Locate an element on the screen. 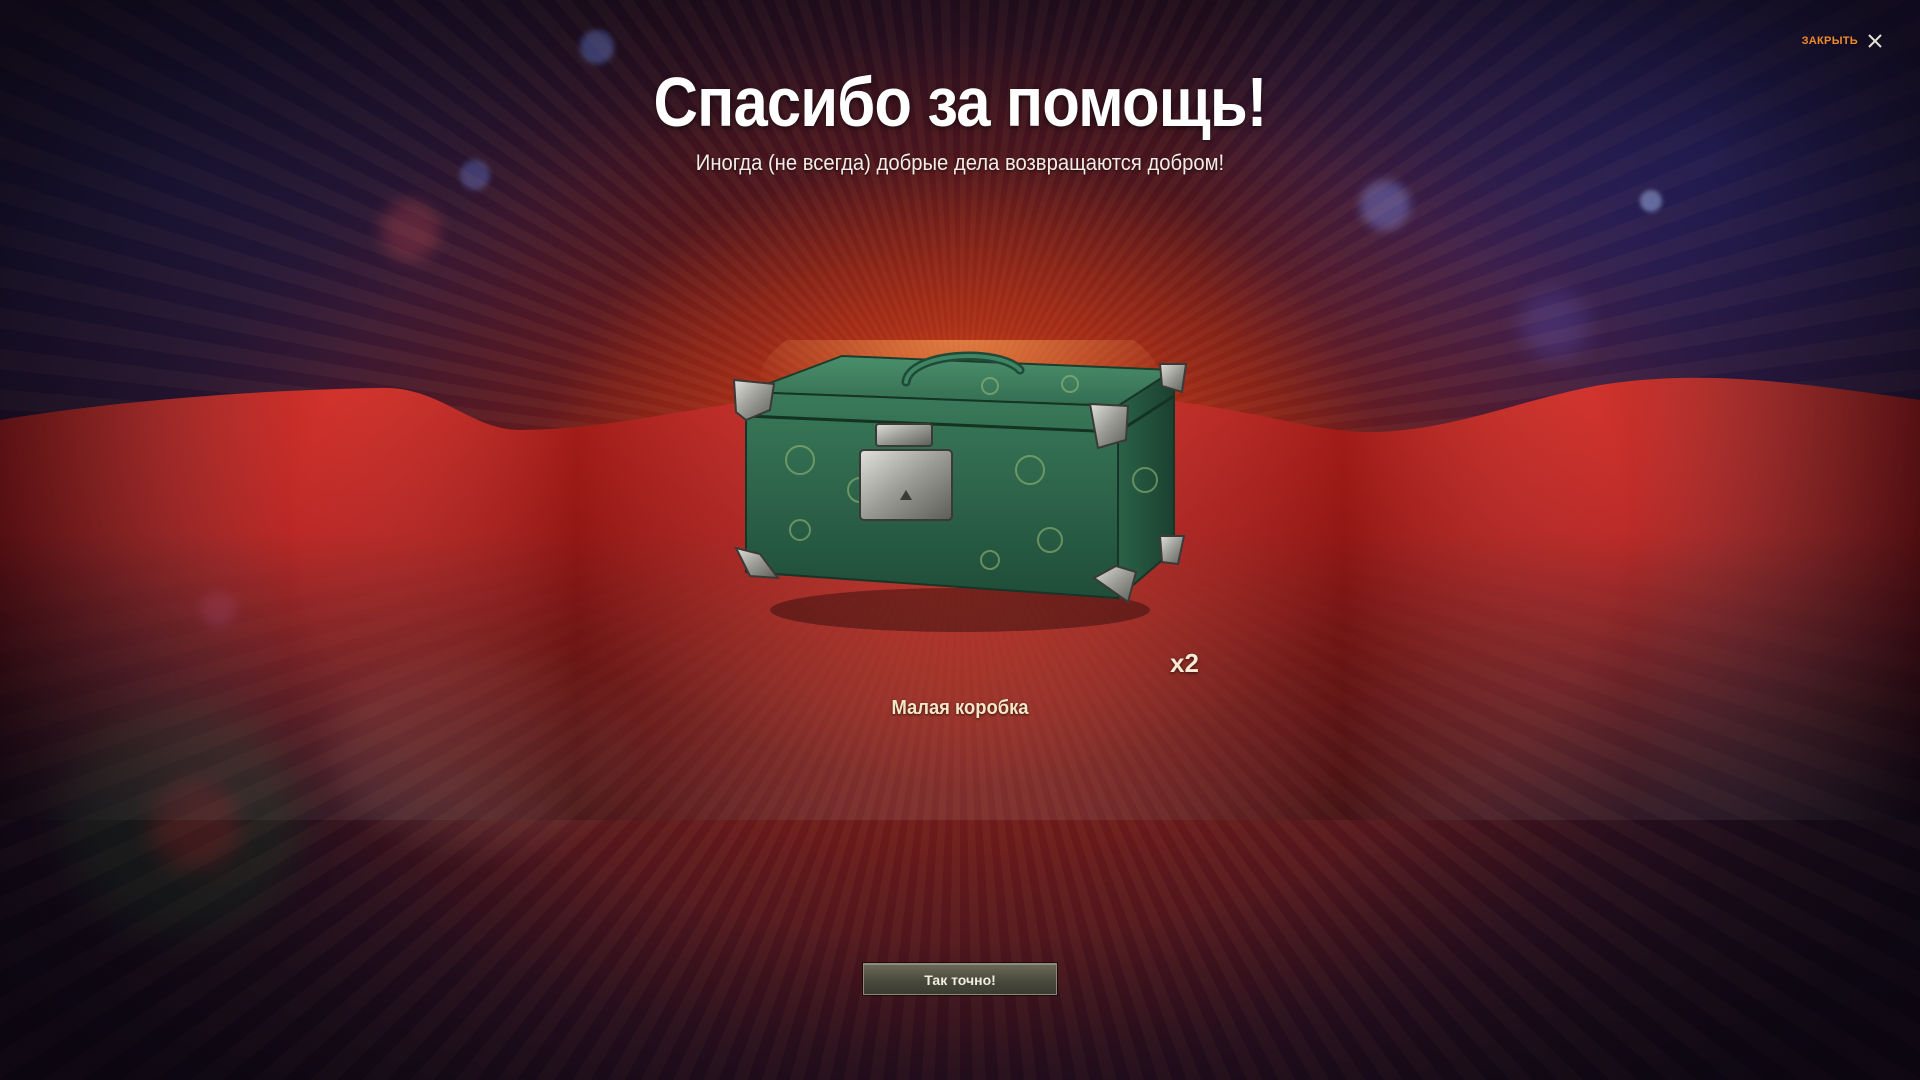 This screenshot has width=1920, height=1080. reward-item is located at coordinates (960, 490).